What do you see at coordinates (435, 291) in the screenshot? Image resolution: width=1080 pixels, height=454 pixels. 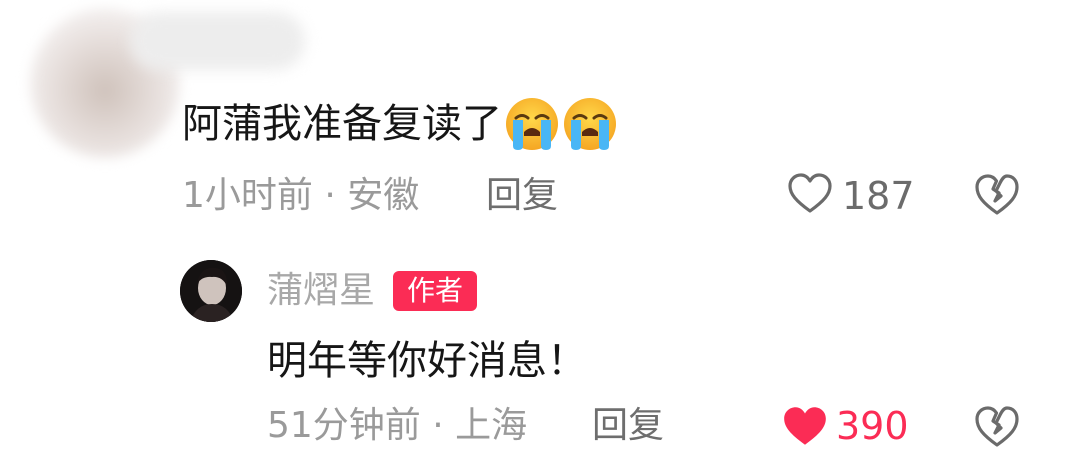 I see `author-badge: 作者` at bounding box center [435, 291].